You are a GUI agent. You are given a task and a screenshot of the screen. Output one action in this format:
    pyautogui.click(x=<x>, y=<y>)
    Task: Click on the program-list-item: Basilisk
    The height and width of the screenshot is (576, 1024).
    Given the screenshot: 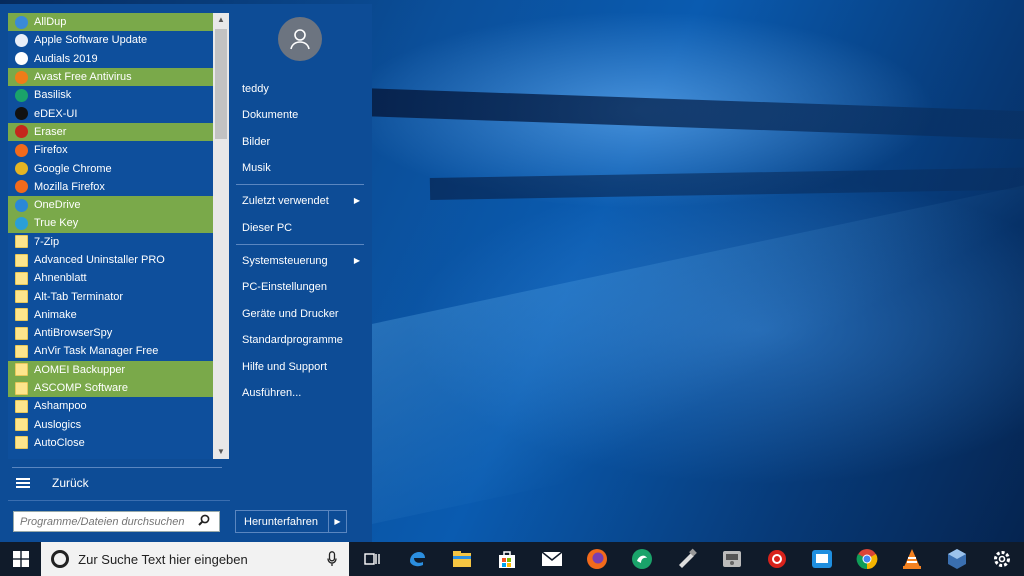 What is the action you would take?
    pyautogui.click(x=110, y=95)
    